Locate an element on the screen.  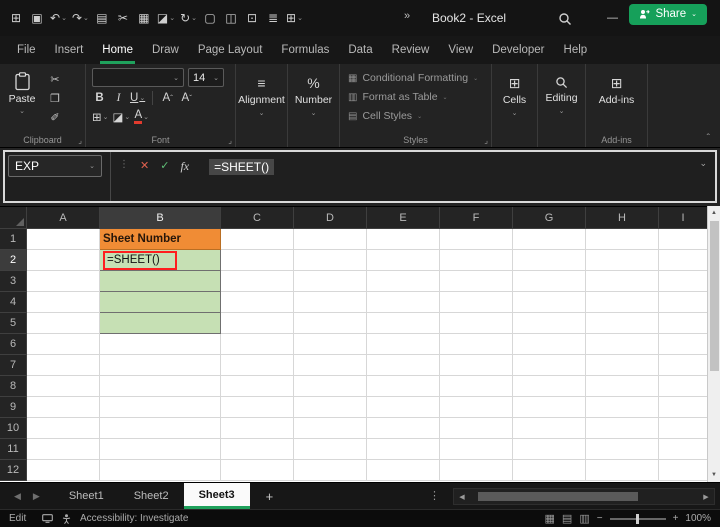
cell-D10 is located at coordinates (330, 428).